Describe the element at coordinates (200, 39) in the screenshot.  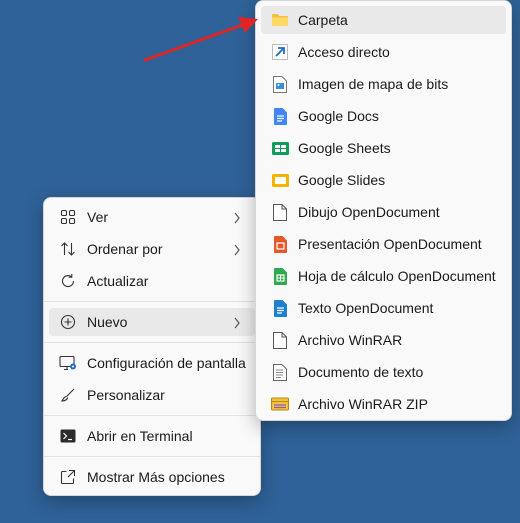
I see `annotation-arrow` at that location.